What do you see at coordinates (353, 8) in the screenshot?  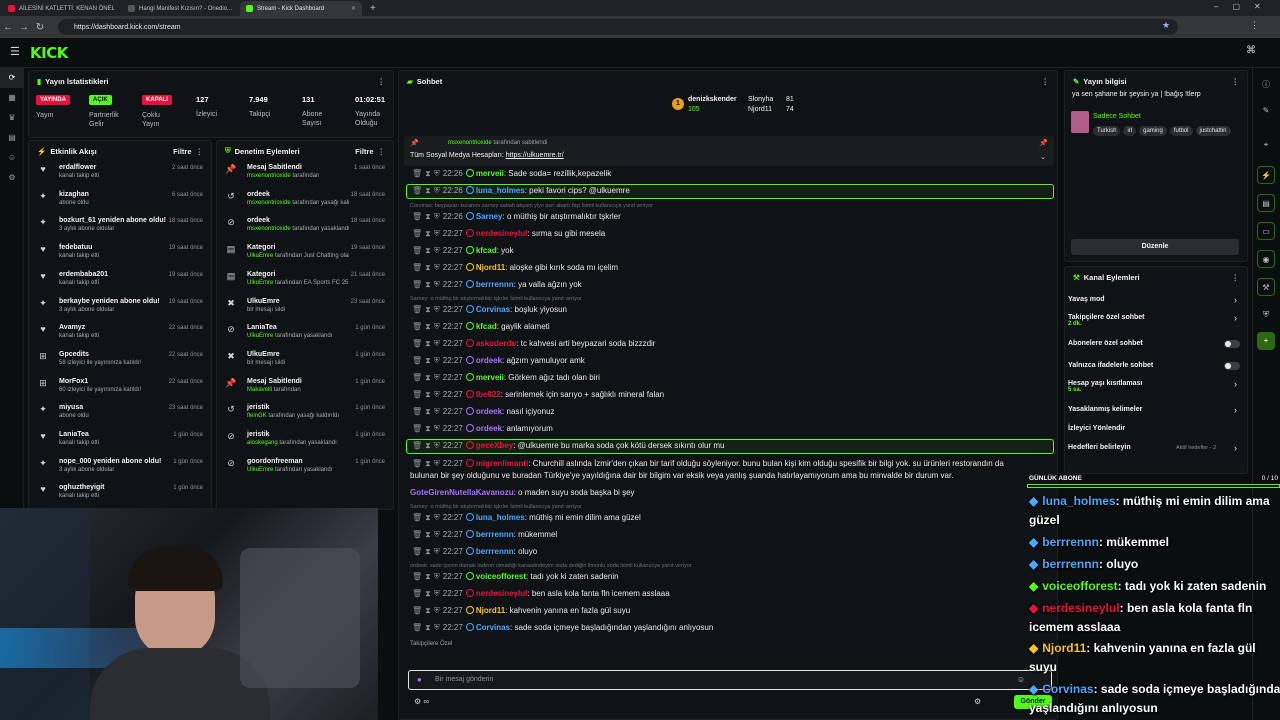 I see `close-tab-icon: ✕` at bounding box center [353, 8].